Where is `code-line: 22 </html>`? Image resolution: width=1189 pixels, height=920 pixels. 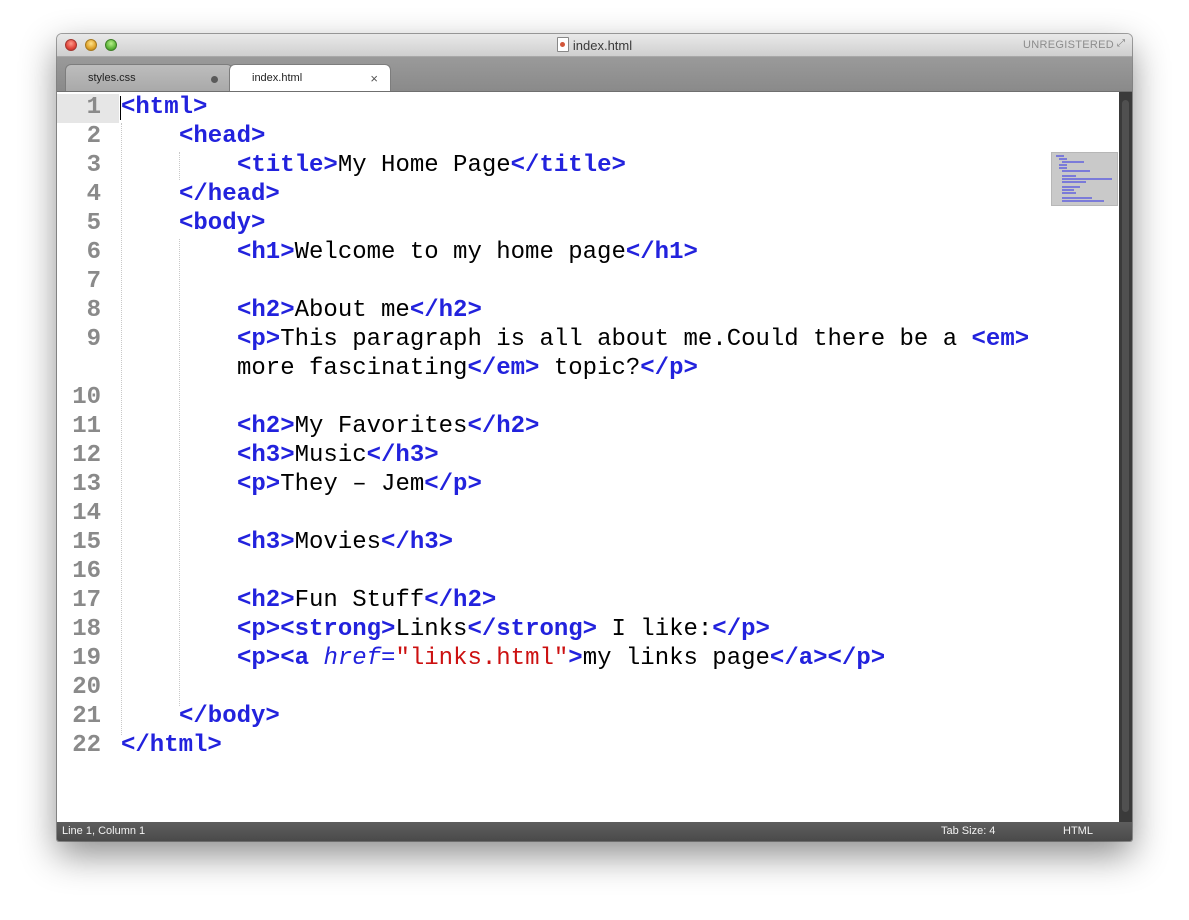
code-line: 22 </html> is located at coordinates (588, 745).